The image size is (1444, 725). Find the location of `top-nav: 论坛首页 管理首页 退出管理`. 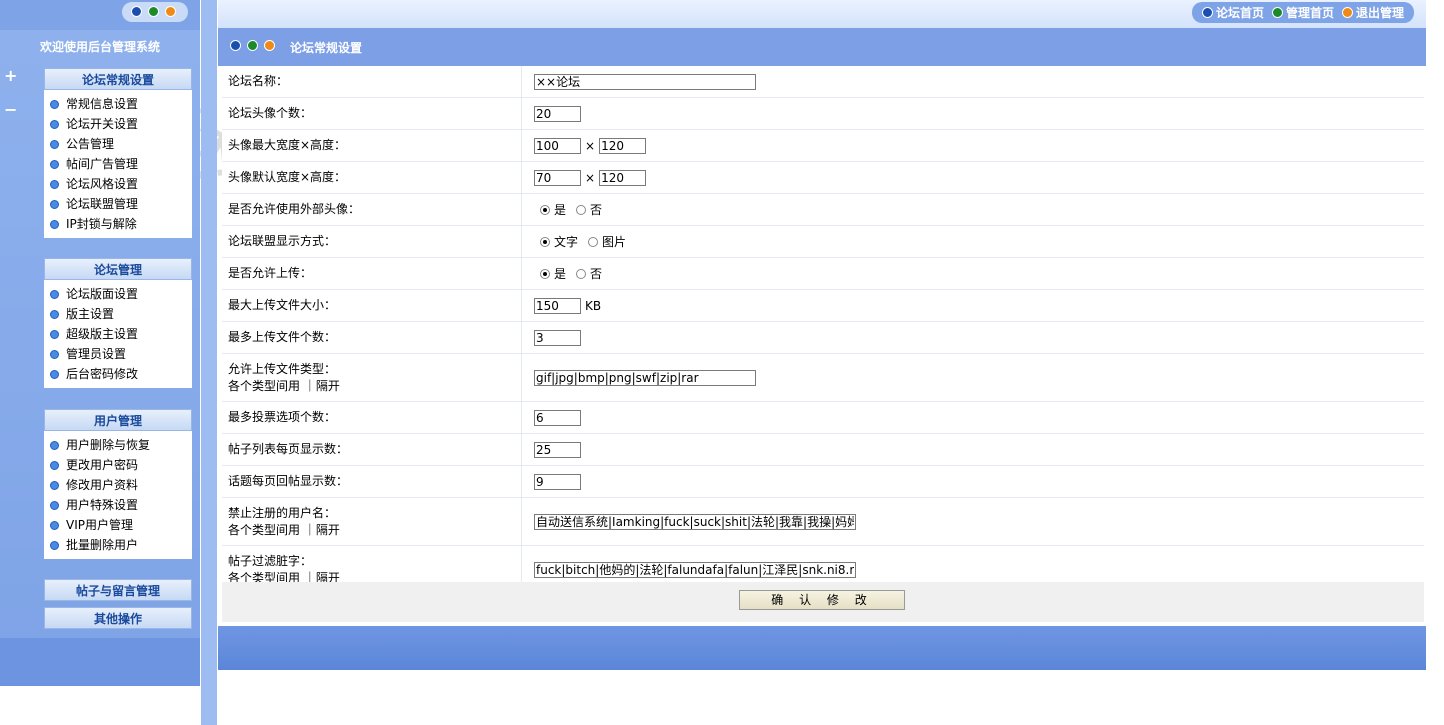

top-nav: 论坛首页 管理首页 退出管理 is located at coordinates (1302, 12).